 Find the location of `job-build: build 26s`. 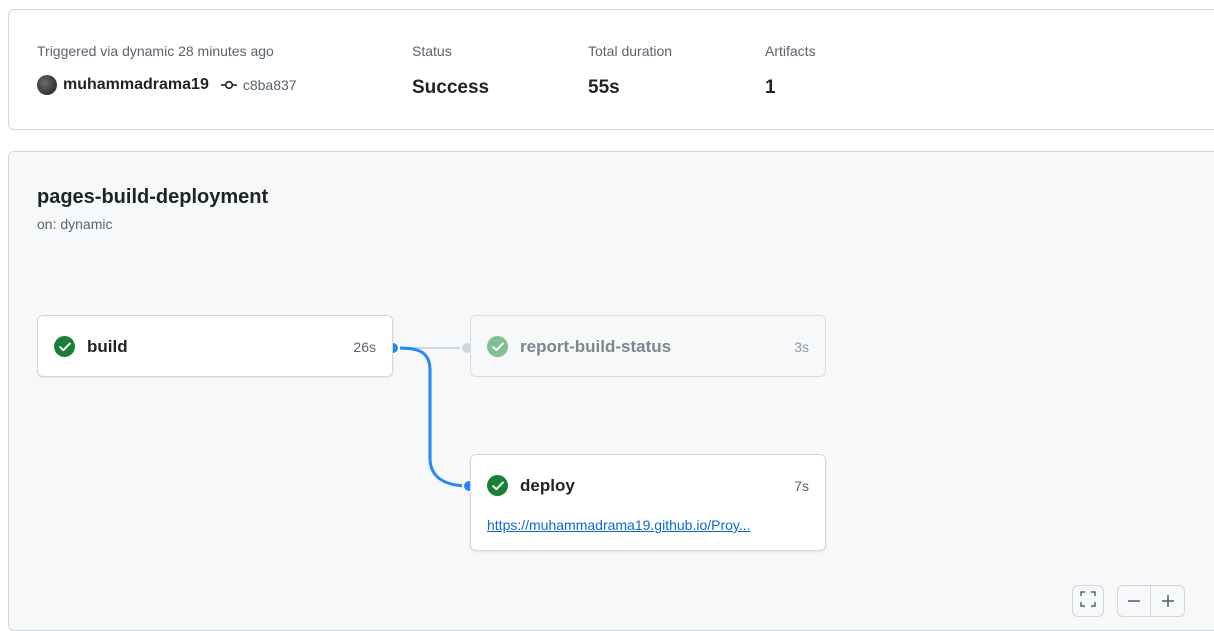

job-build: build 26s is located at coordinates (215, 346).